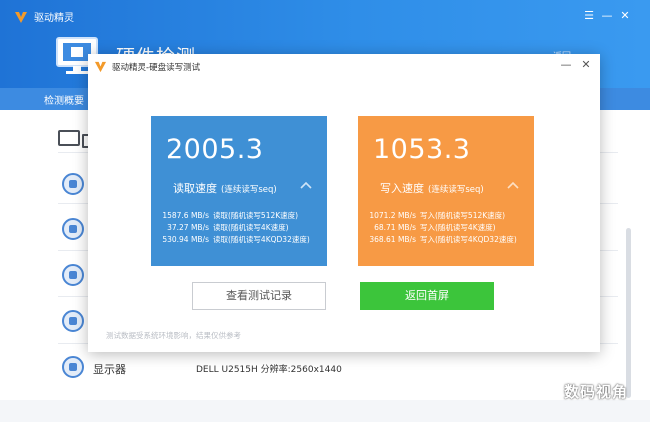  I want to click on stat-desc: 读取(随机读写512K速度), so click(256, 215).